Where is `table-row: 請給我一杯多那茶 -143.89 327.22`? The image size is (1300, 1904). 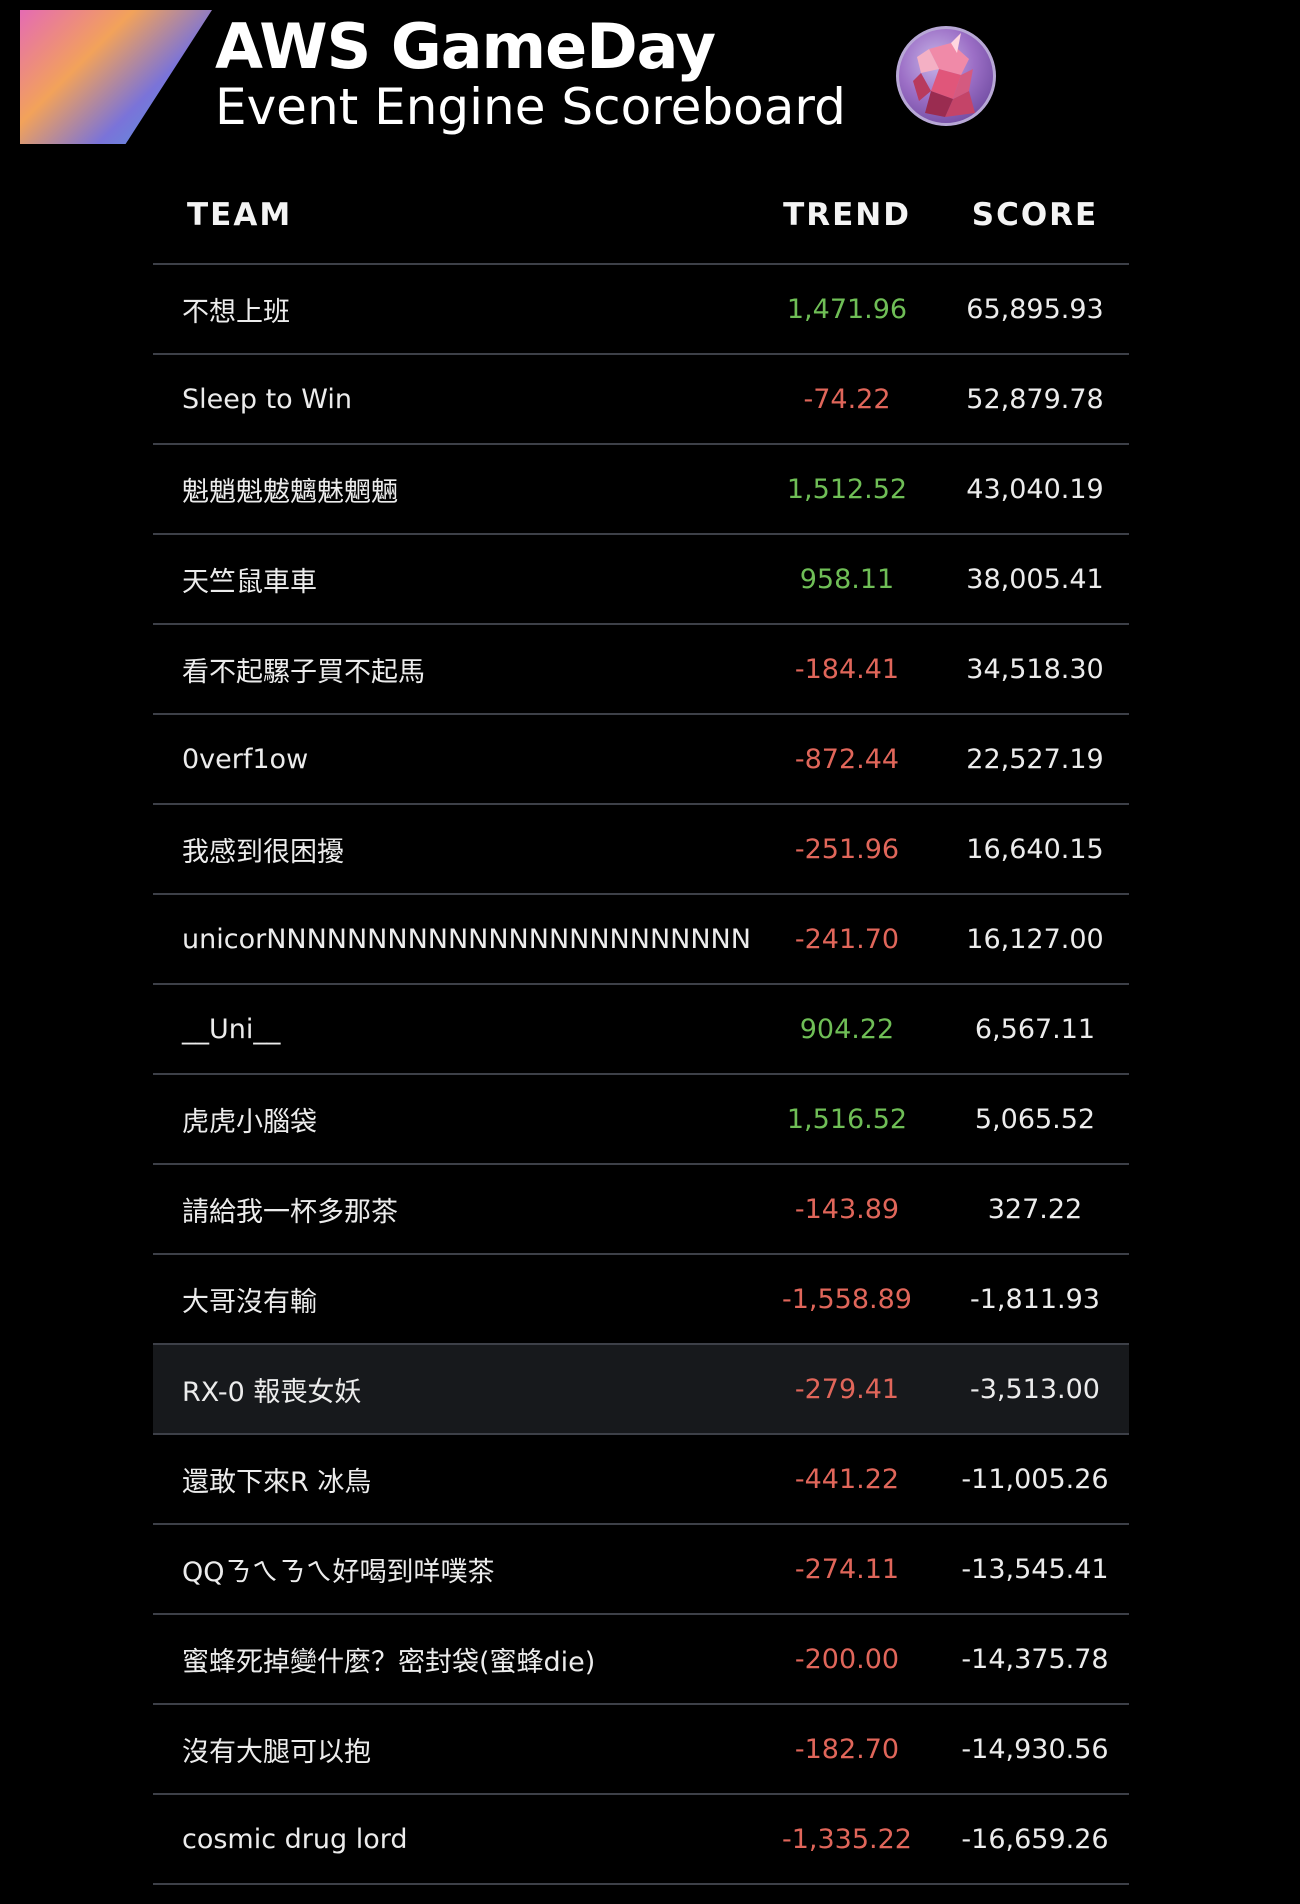 table-row: 請給我一杯多那茶 -143.89 327.22 is located at coordinates (641, 1210).